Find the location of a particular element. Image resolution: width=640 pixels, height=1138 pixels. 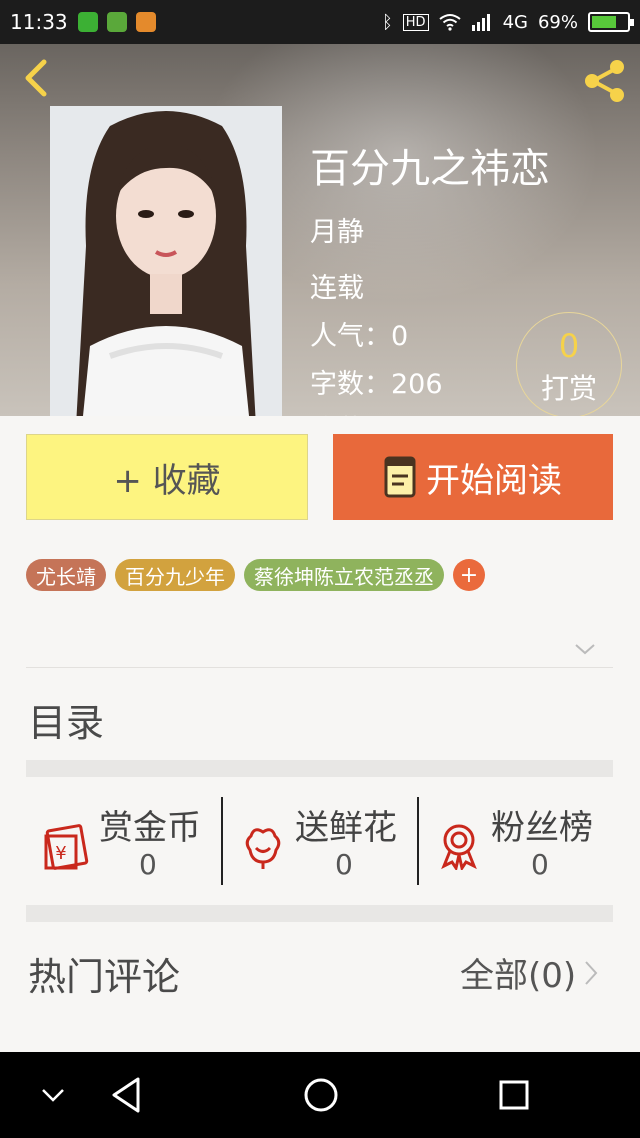

medal-icon is located at coordinates (459, 847).